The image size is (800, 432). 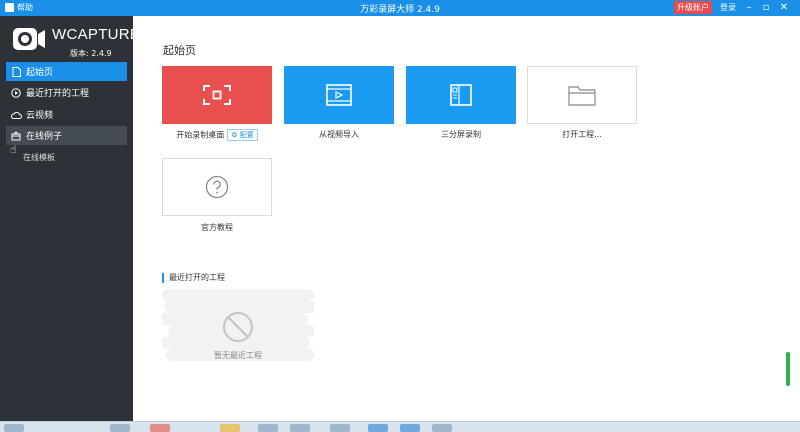 I want to click on version-label: 版本: 2.4.9, so click(x=91, y=53).